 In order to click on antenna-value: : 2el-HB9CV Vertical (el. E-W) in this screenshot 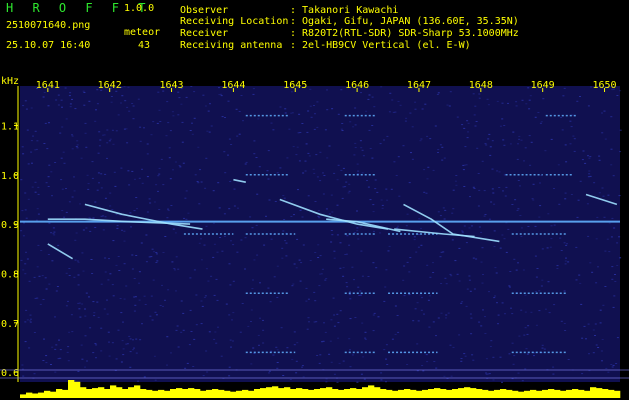, I will do `click(380, 45)`.